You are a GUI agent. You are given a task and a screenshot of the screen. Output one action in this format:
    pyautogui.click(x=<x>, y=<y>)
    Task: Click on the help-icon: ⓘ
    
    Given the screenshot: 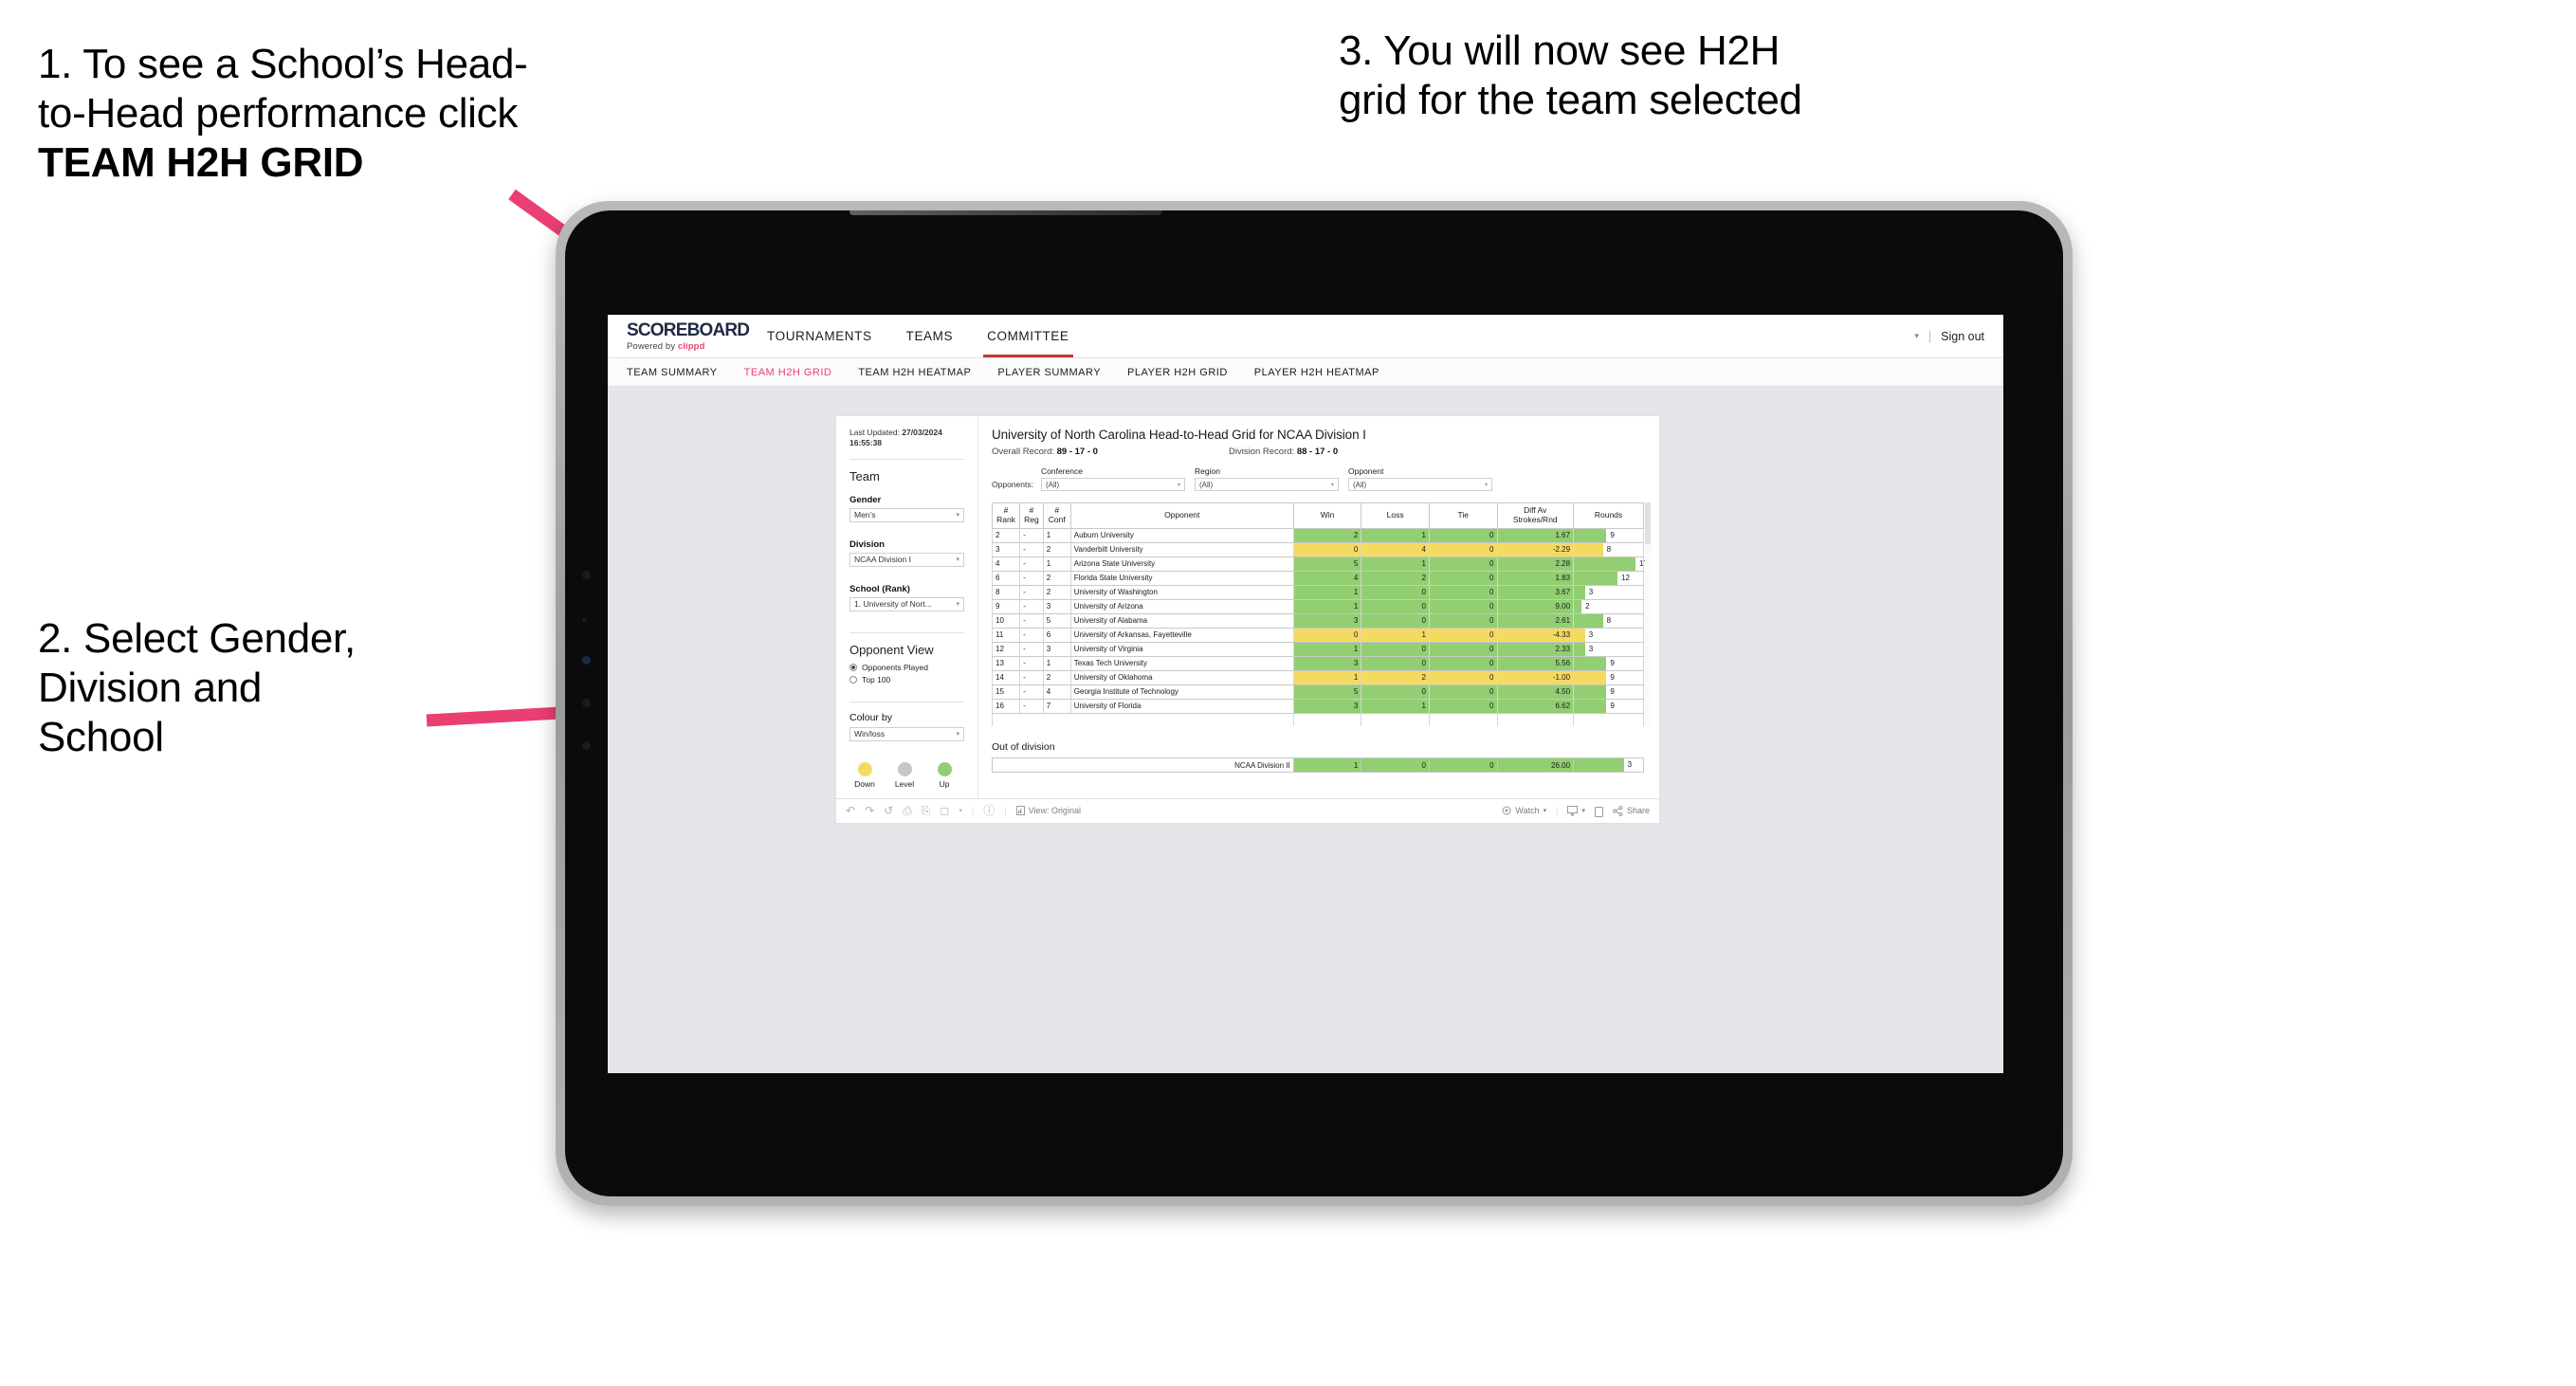 What is the action you would take?
    pyautogui.click(x=989, y=811)
    